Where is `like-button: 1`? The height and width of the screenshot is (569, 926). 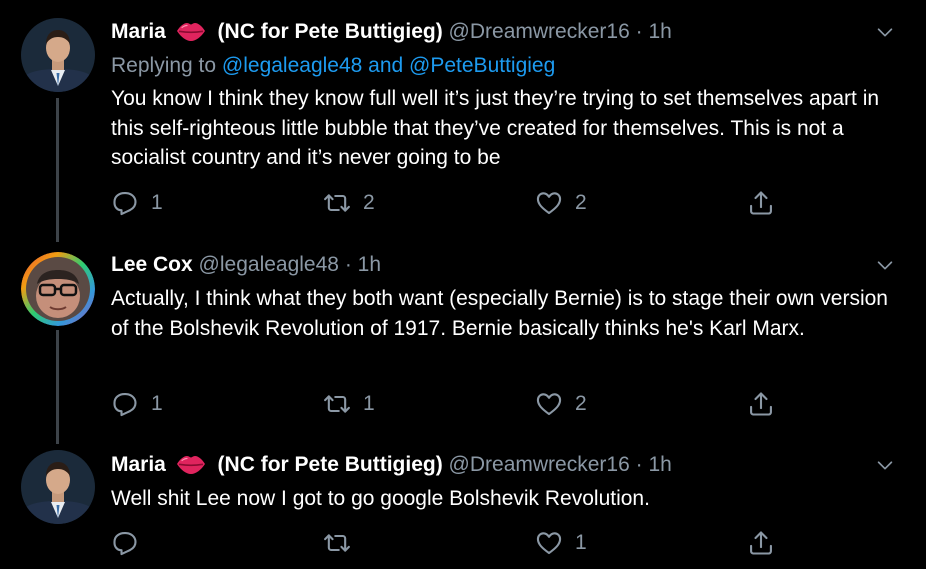 like-button: 1 is located at coordinates (561, 543).